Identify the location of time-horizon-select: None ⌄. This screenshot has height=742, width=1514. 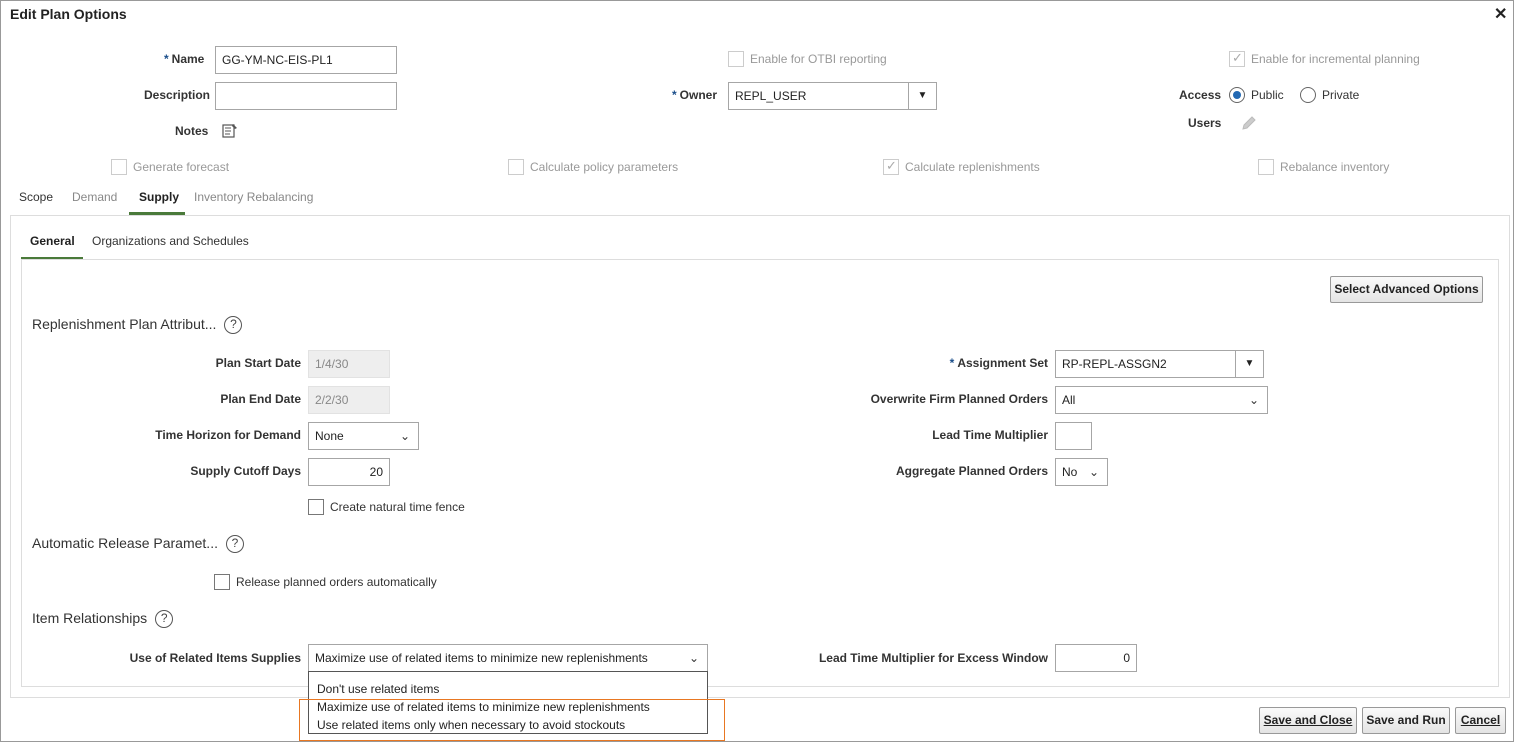
(363, 436).